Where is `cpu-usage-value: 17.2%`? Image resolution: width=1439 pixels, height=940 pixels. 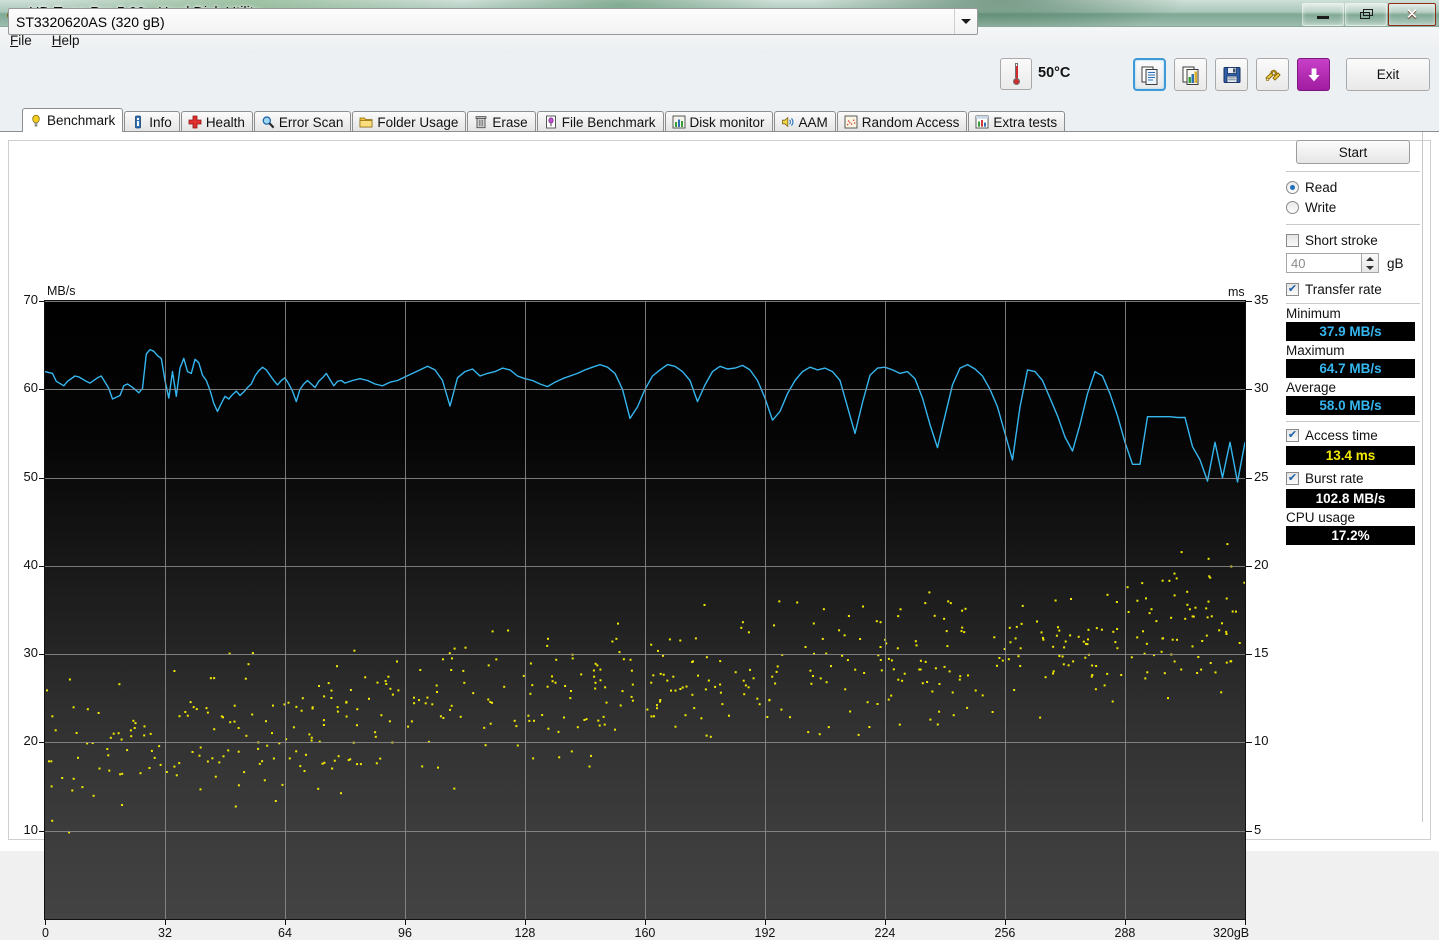 cpu-usage-value: 17.2% is located at coordinates (1350, 535).